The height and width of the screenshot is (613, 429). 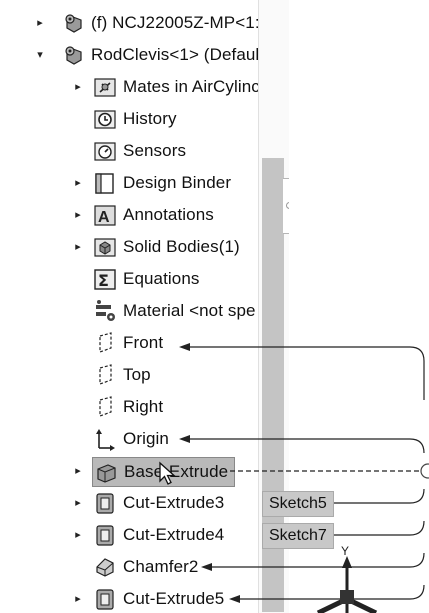 What do you see at coordinates (347, 584) in the screenshot?
I see `coordinate-triad-icon` at bounding box center [347, 584].